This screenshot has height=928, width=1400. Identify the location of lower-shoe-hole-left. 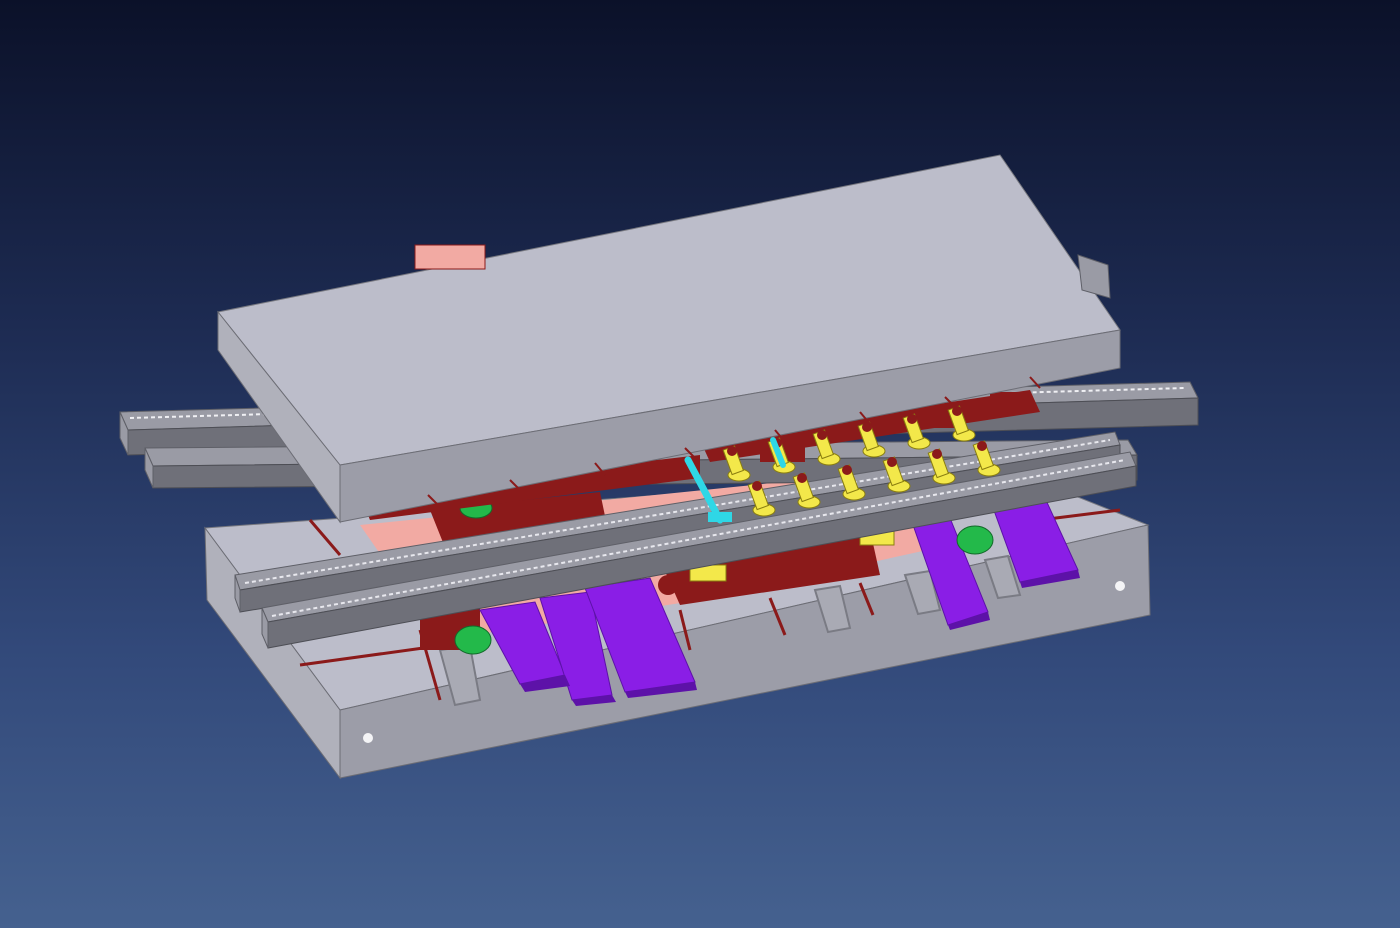
(368, 738).